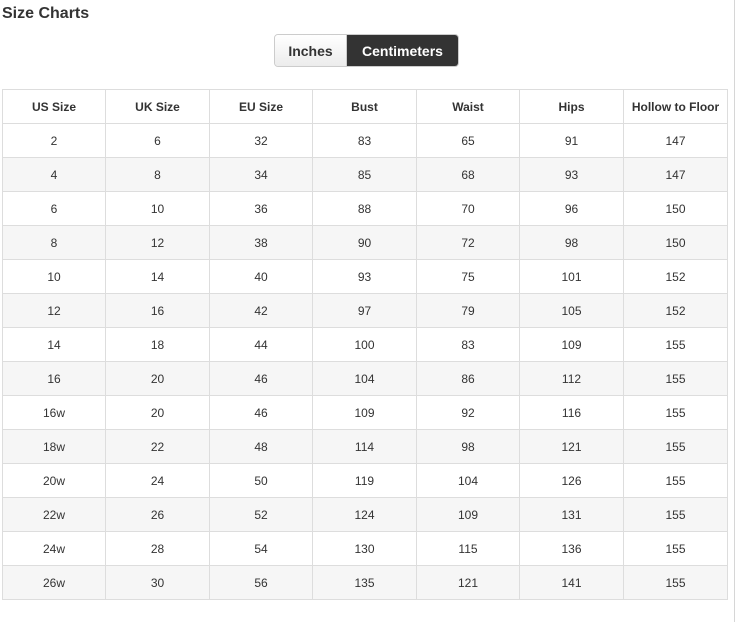 The height and width of the screenshot is (622, 737). Describe the element at coordinates (468, 378) in the screenshot. I see `waist-cell: 86` at that location.